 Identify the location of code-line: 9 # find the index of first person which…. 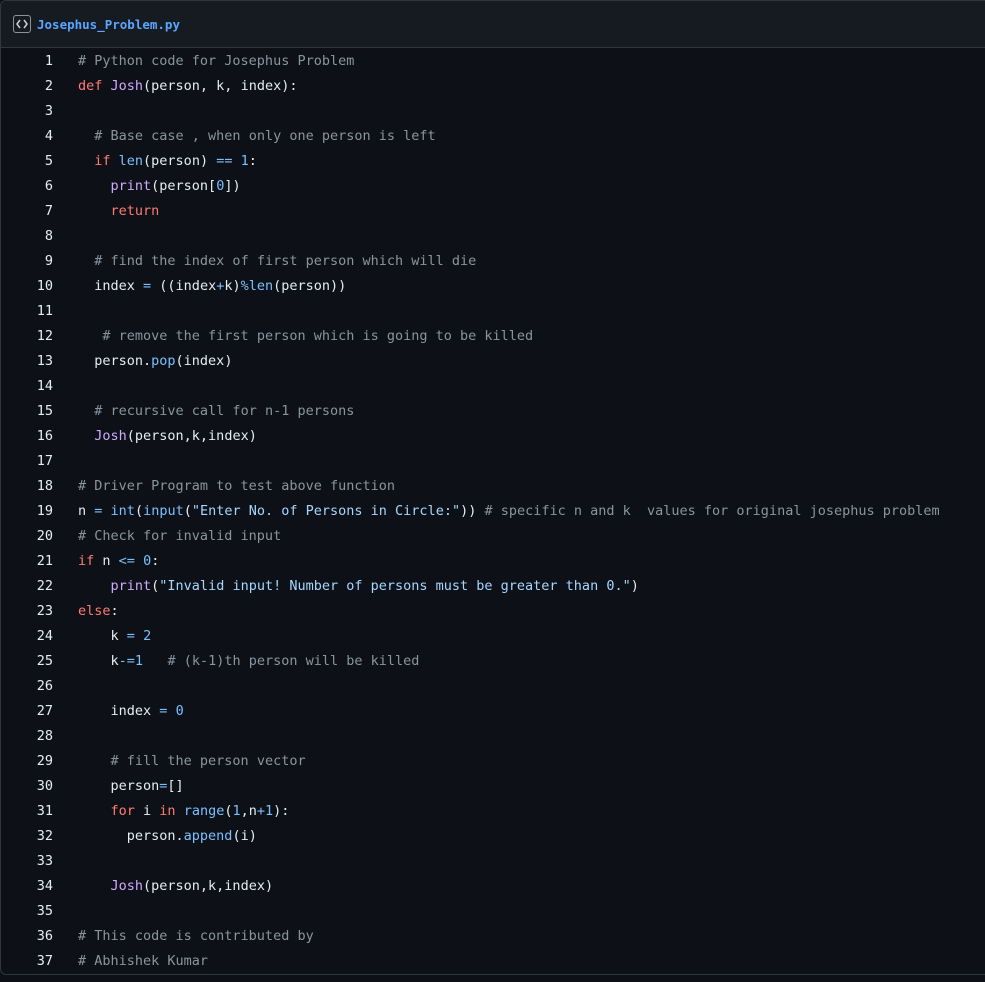
(493, 261).